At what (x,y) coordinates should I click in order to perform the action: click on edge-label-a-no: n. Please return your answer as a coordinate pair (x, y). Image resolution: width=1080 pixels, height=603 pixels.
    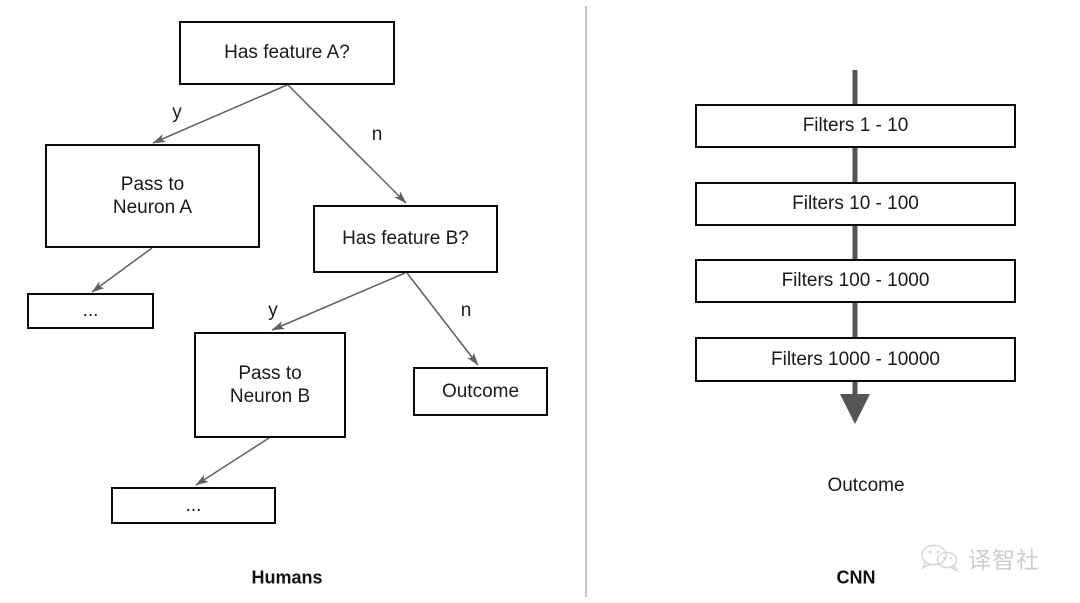
    Looking at the image, I should click on (377, 134).